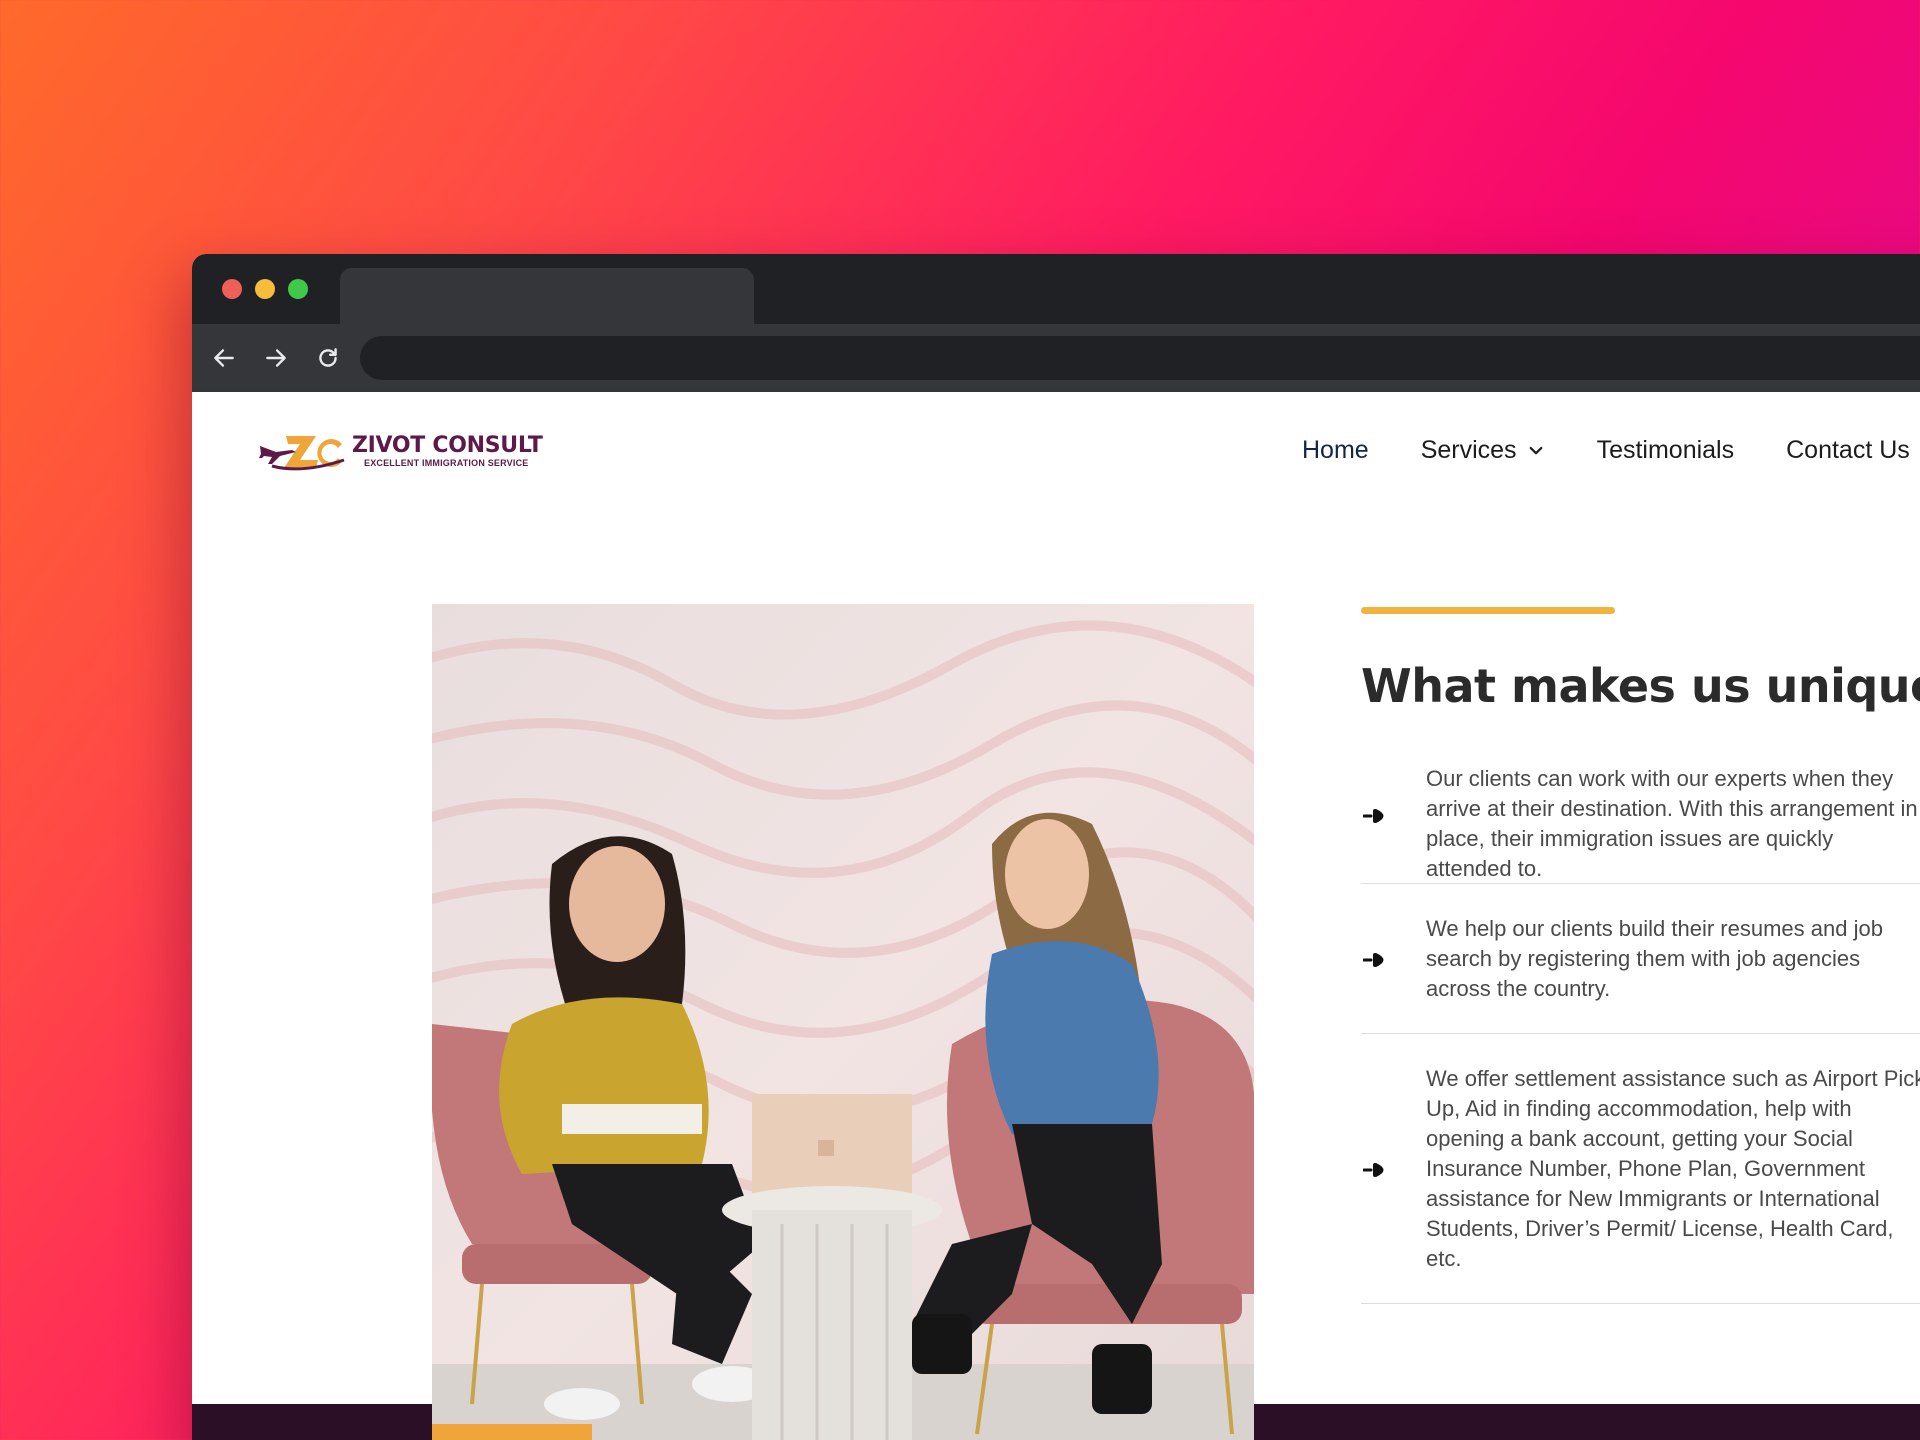 The image size is (1920, 1440). I want to click on browser-titlebar, so click(1056, 289).